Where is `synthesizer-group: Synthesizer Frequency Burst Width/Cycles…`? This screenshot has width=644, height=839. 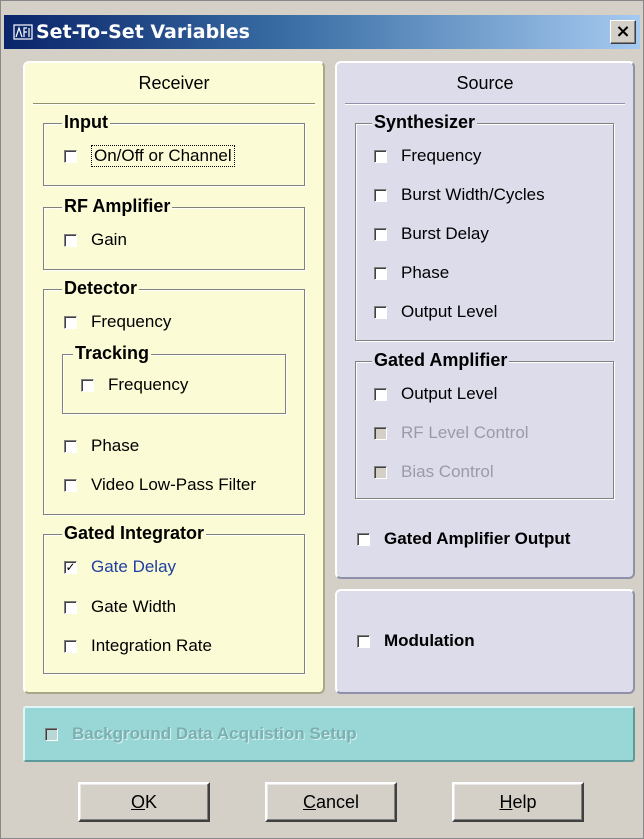
synthesizer-group: Synthesizer Frequency Burst Width/Cycles… is located at coordinates (484, 226).